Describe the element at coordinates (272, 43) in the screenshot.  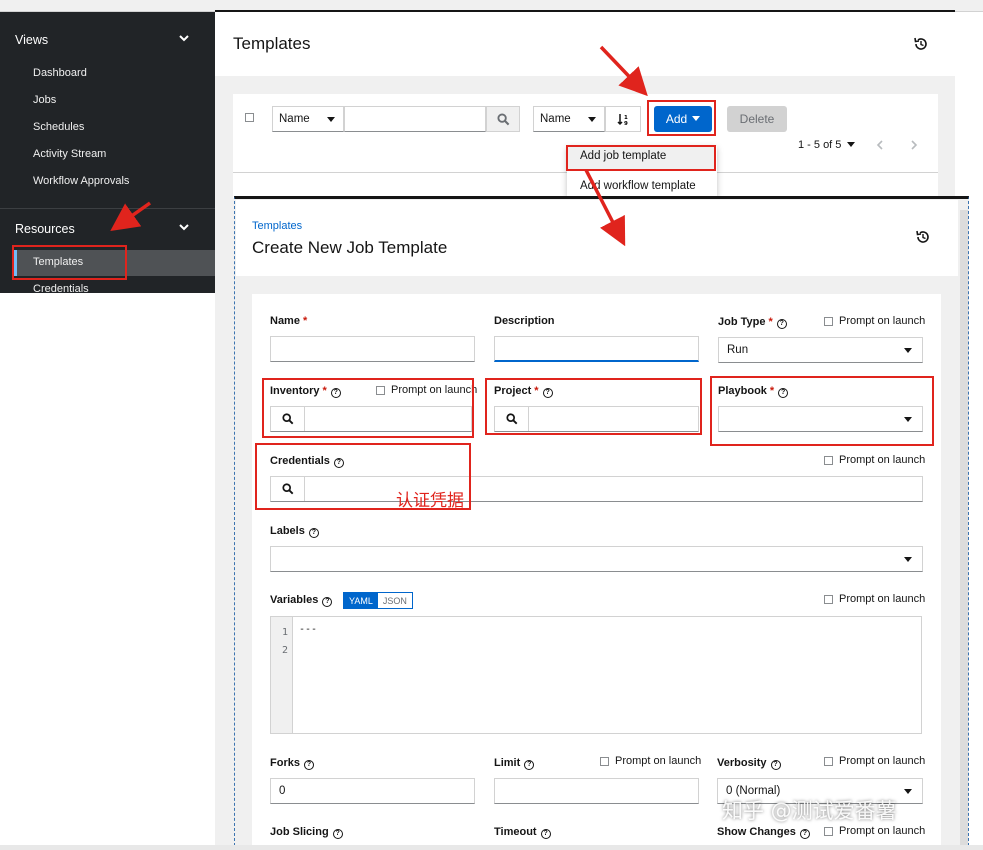
I see `page-title: Templates` at that location.